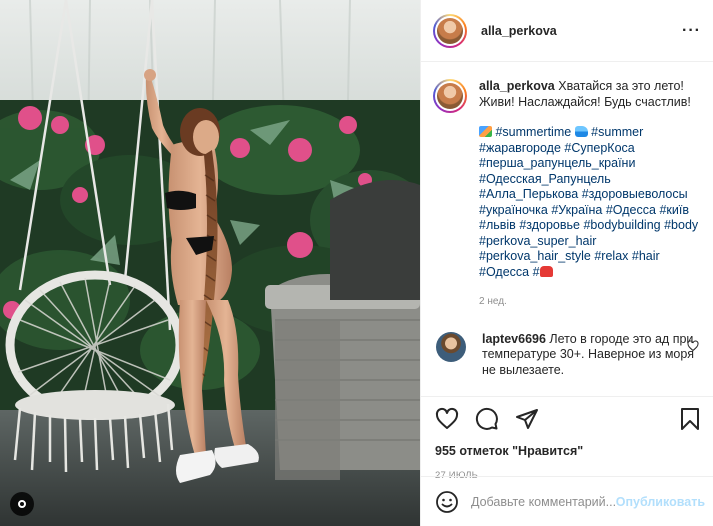  Describe the element at coordinates (22, 504) in the screenshot. I see `tagged-users-icon` at that location.